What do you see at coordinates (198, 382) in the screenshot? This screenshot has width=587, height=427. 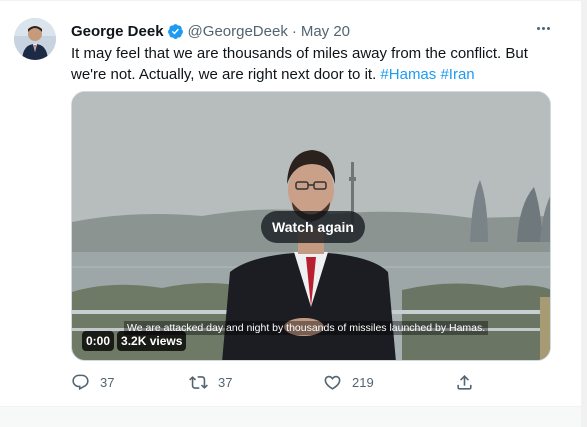 I see `retweet-icon` at bounding box center [198, 382].